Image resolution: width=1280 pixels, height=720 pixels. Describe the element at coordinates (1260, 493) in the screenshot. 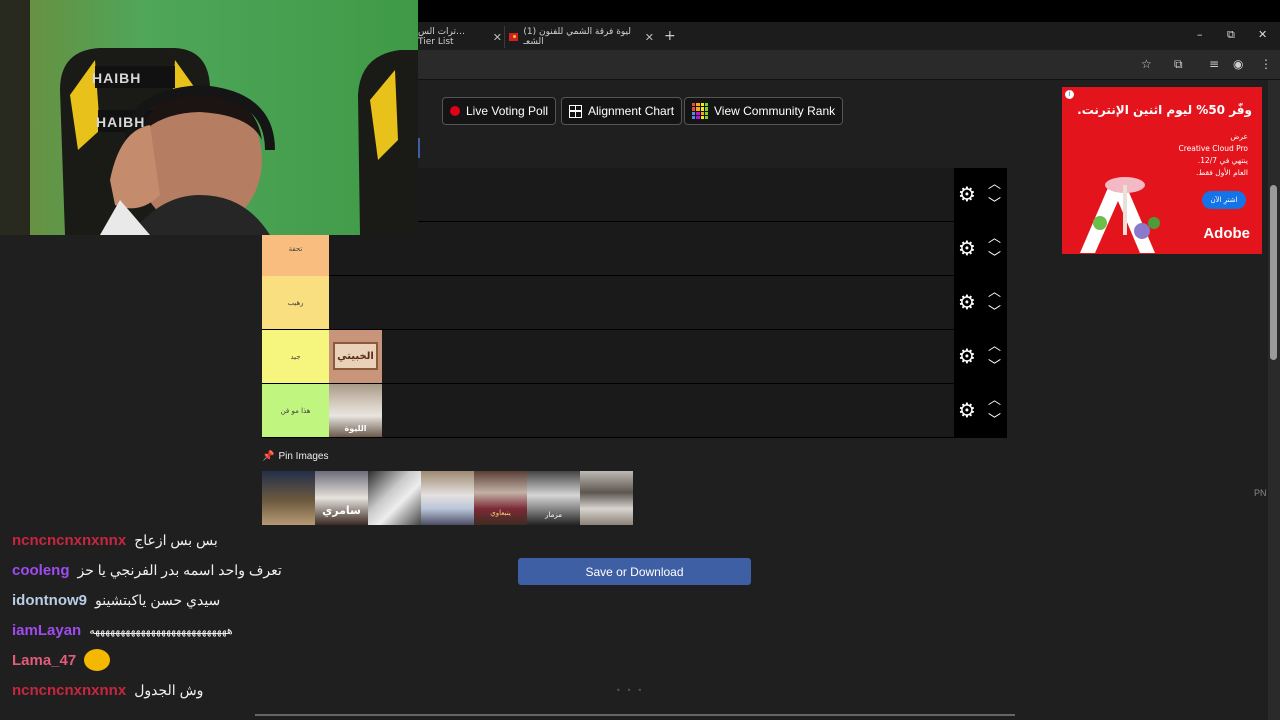

I see `side-label: PN` at that location.